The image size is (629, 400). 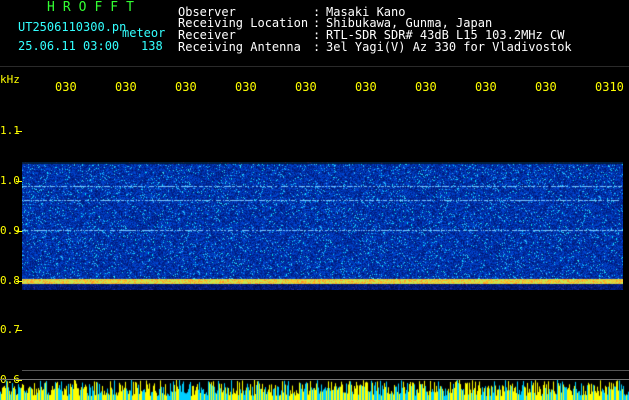 What do you see at coordinates (609, 87) in the screenshot?
I see `time-tick-label: 0310` at bounding box center [609, 87].